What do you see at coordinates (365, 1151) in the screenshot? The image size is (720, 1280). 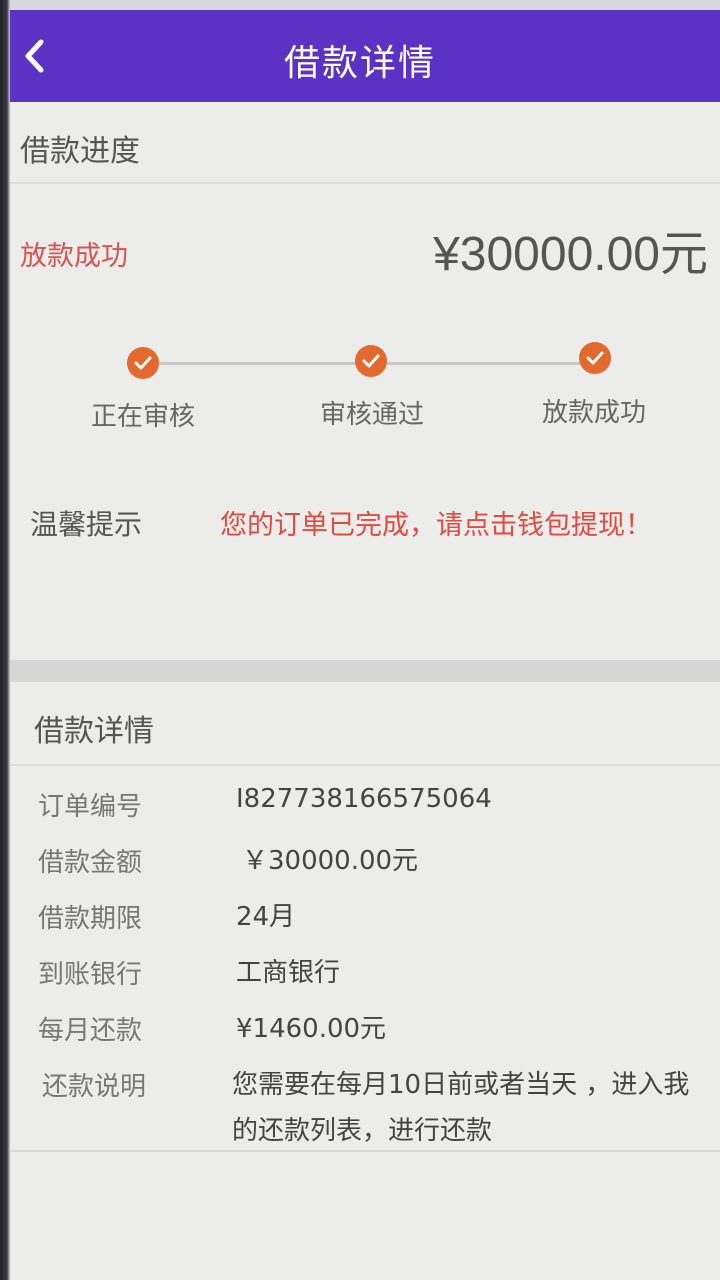 I see `details-bottom-divider` at bounding box center [365, 1151].